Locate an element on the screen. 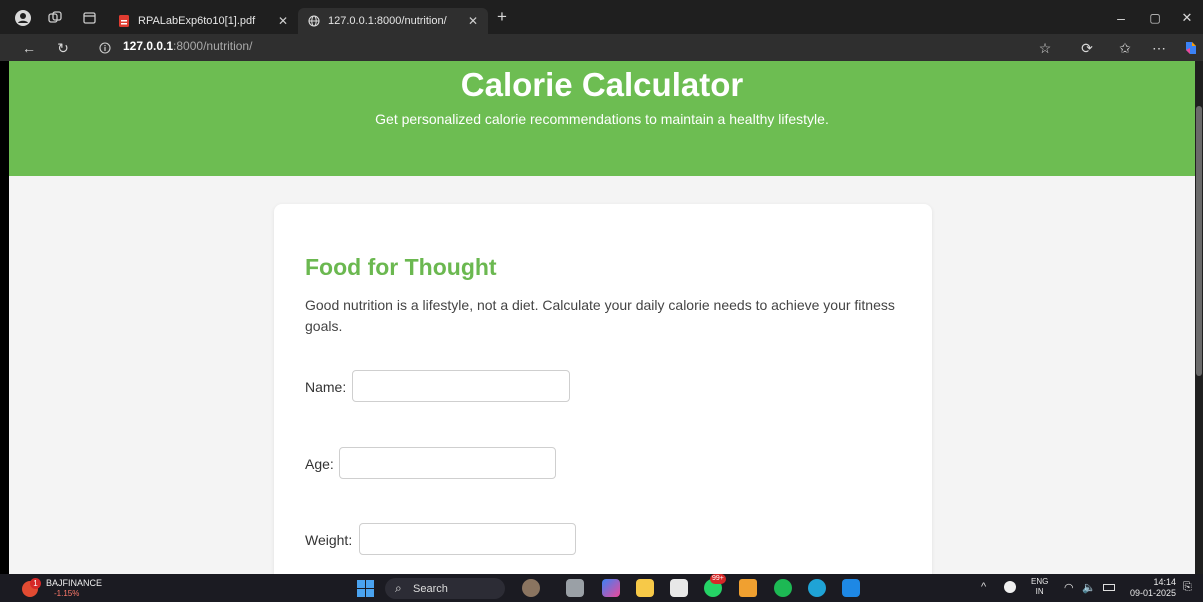  profile-icon is located at coordinates (23, 18).